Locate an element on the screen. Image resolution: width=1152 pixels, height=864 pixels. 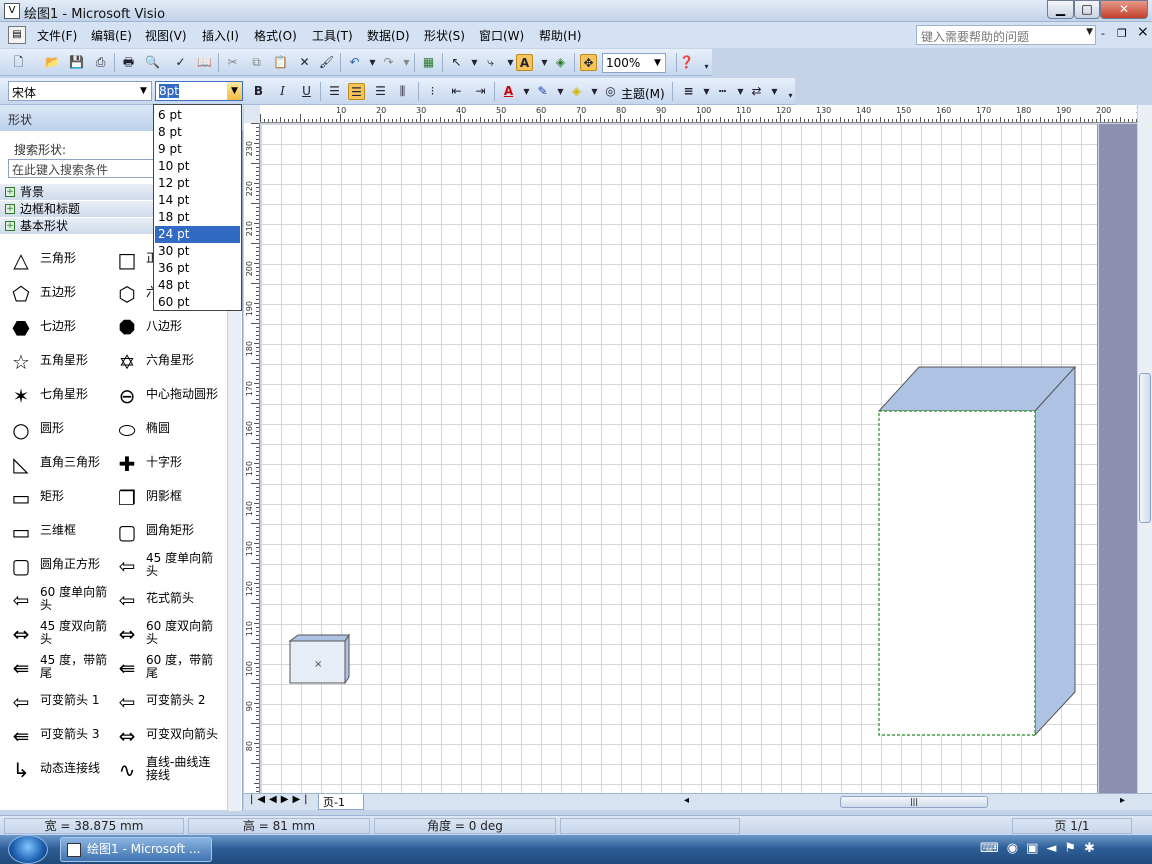
shape-item: ↳ 动态连接线 is located at coordinates (56, 770).